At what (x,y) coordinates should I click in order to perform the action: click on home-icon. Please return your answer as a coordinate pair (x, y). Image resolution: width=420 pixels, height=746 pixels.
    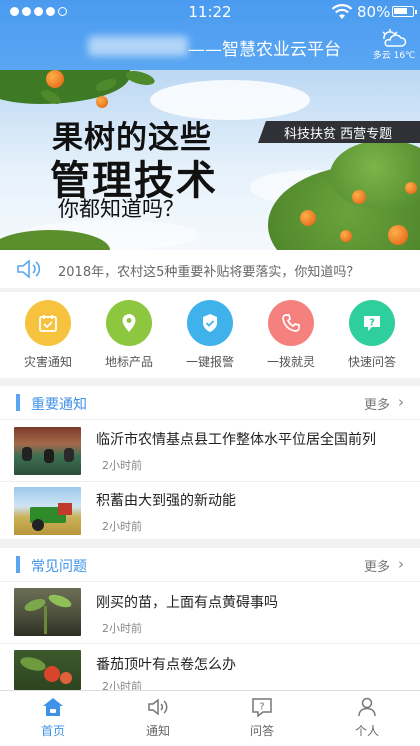
    Looking at the image, I should click on (53, 707).